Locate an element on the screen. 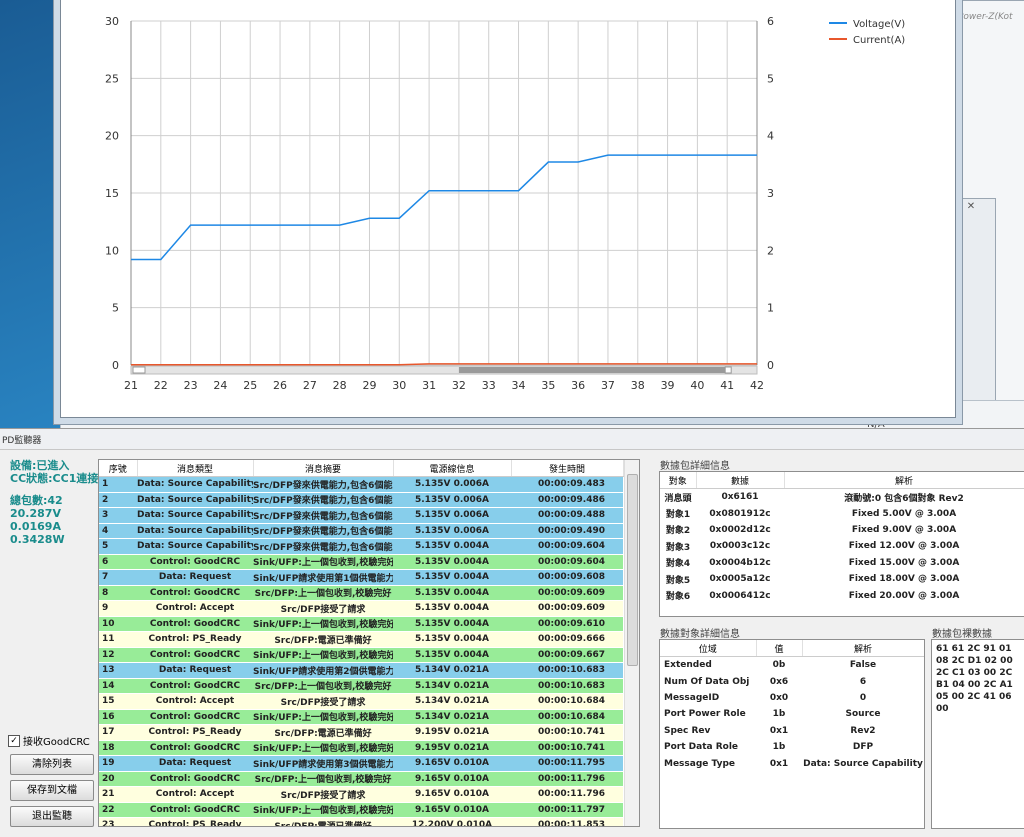  x-tick-label: 27 is located at coordinates (310, 385).